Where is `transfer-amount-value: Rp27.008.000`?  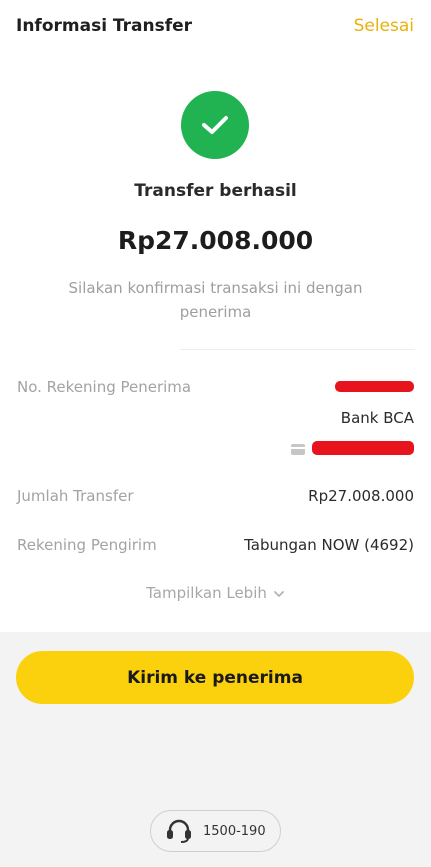 transfer-amount-value: Rp27.008.000 is located at coordinates (361, 496).